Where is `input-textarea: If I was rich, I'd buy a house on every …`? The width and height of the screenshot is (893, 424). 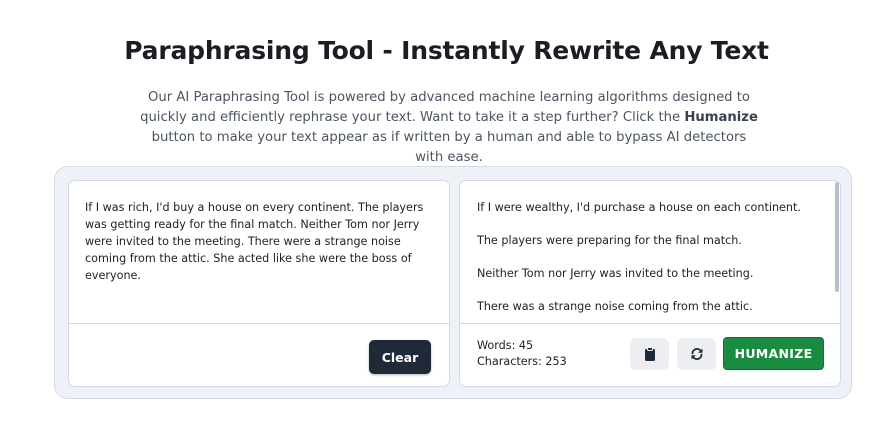
input-textarea: If I was rich, I'd buy a house on every … is located at coordinates (260, 241).